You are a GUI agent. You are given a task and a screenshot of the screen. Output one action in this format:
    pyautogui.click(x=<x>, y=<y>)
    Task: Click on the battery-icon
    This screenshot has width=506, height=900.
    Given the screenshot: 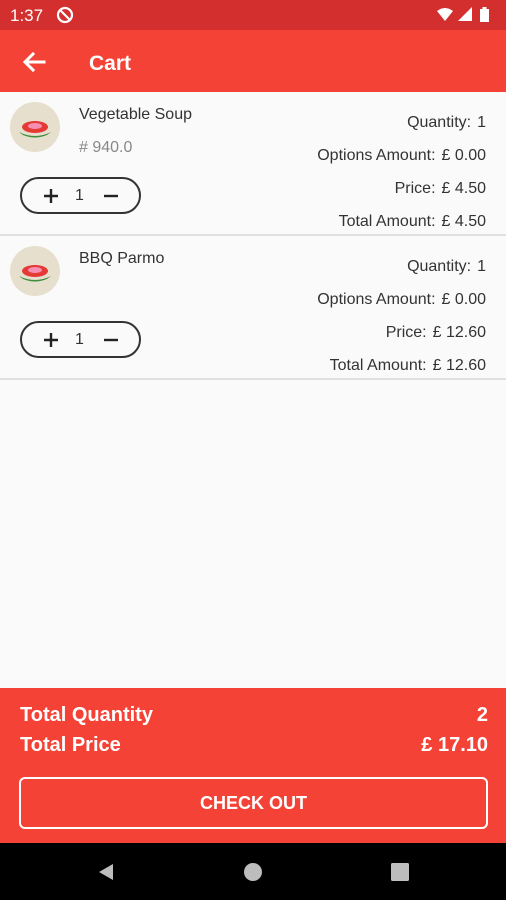 What is the action you would take?
    pyautogui.click(x=484, y=14)
    